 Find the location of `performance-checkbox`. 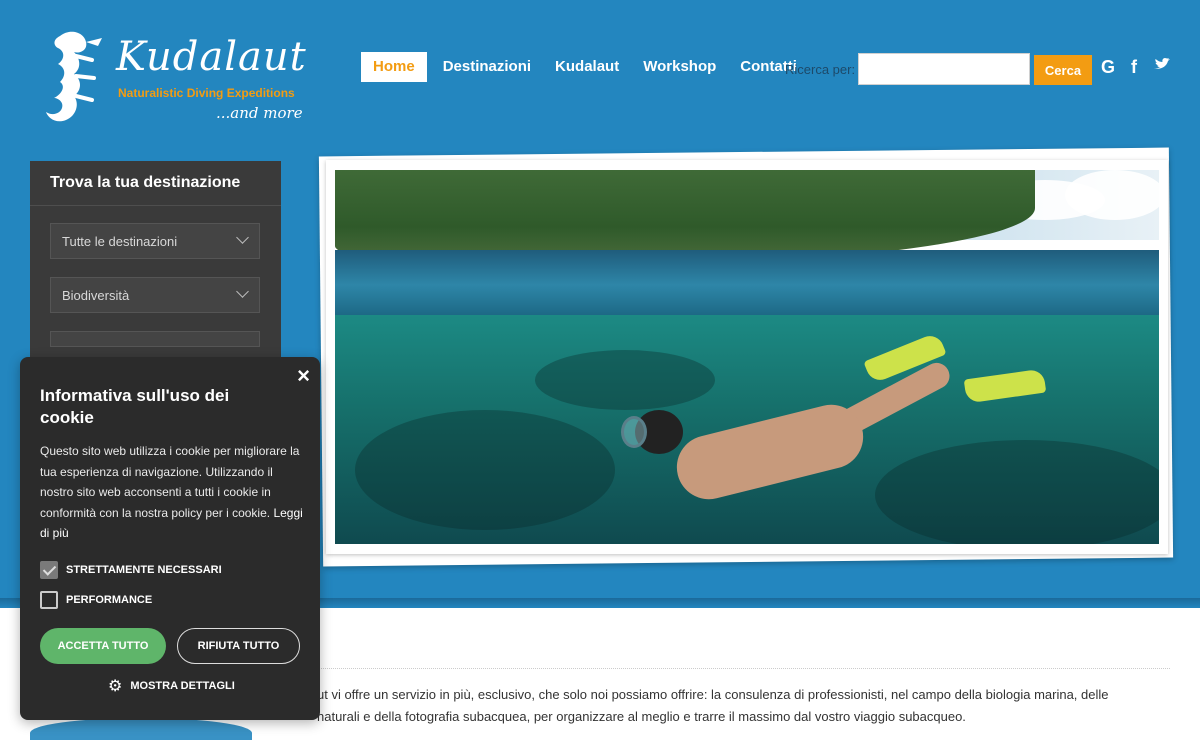

performance-checkbox is located at coordinates (49, 600).